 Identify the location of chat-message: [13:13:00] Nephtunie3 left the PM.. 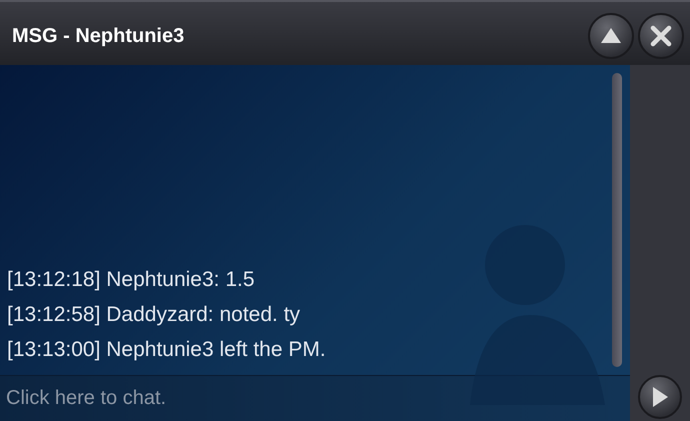
(167, 350).